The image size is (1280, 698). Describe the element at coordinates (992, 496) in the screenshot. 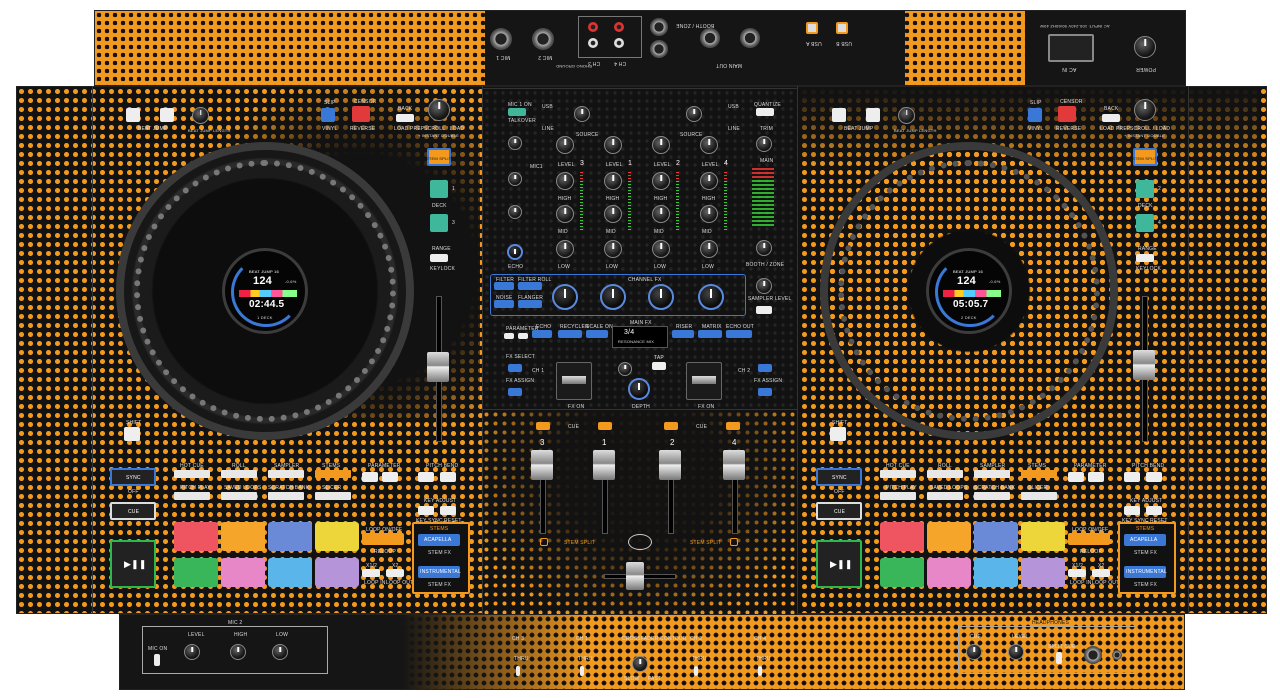

I see `r-mode-scratch-bank` at that location.